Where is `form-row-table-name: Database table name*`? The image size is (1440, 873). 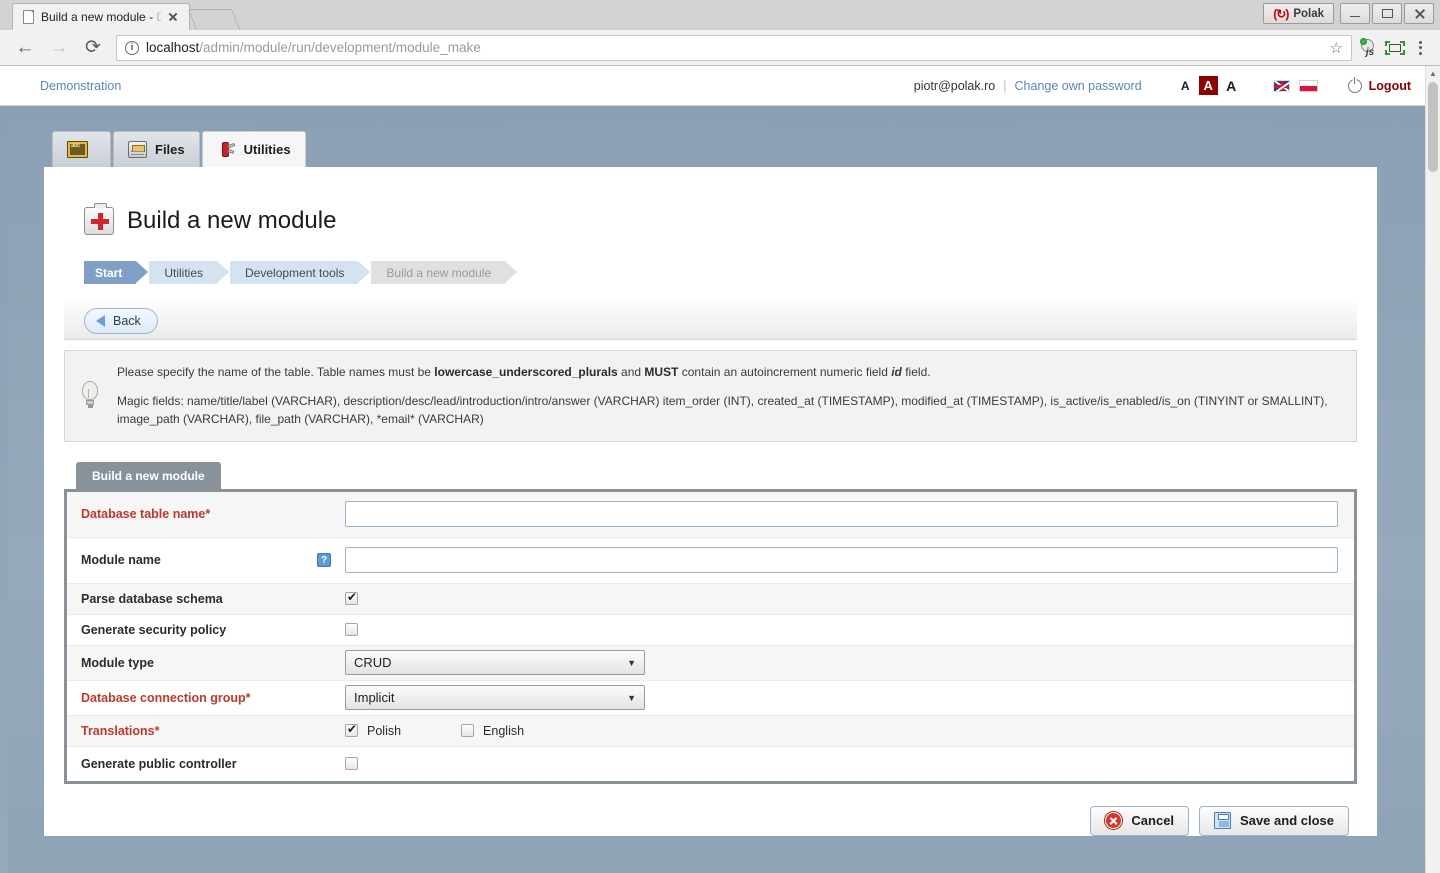
form-row-table-name: Database table name* is located at coordinates (710, 514).